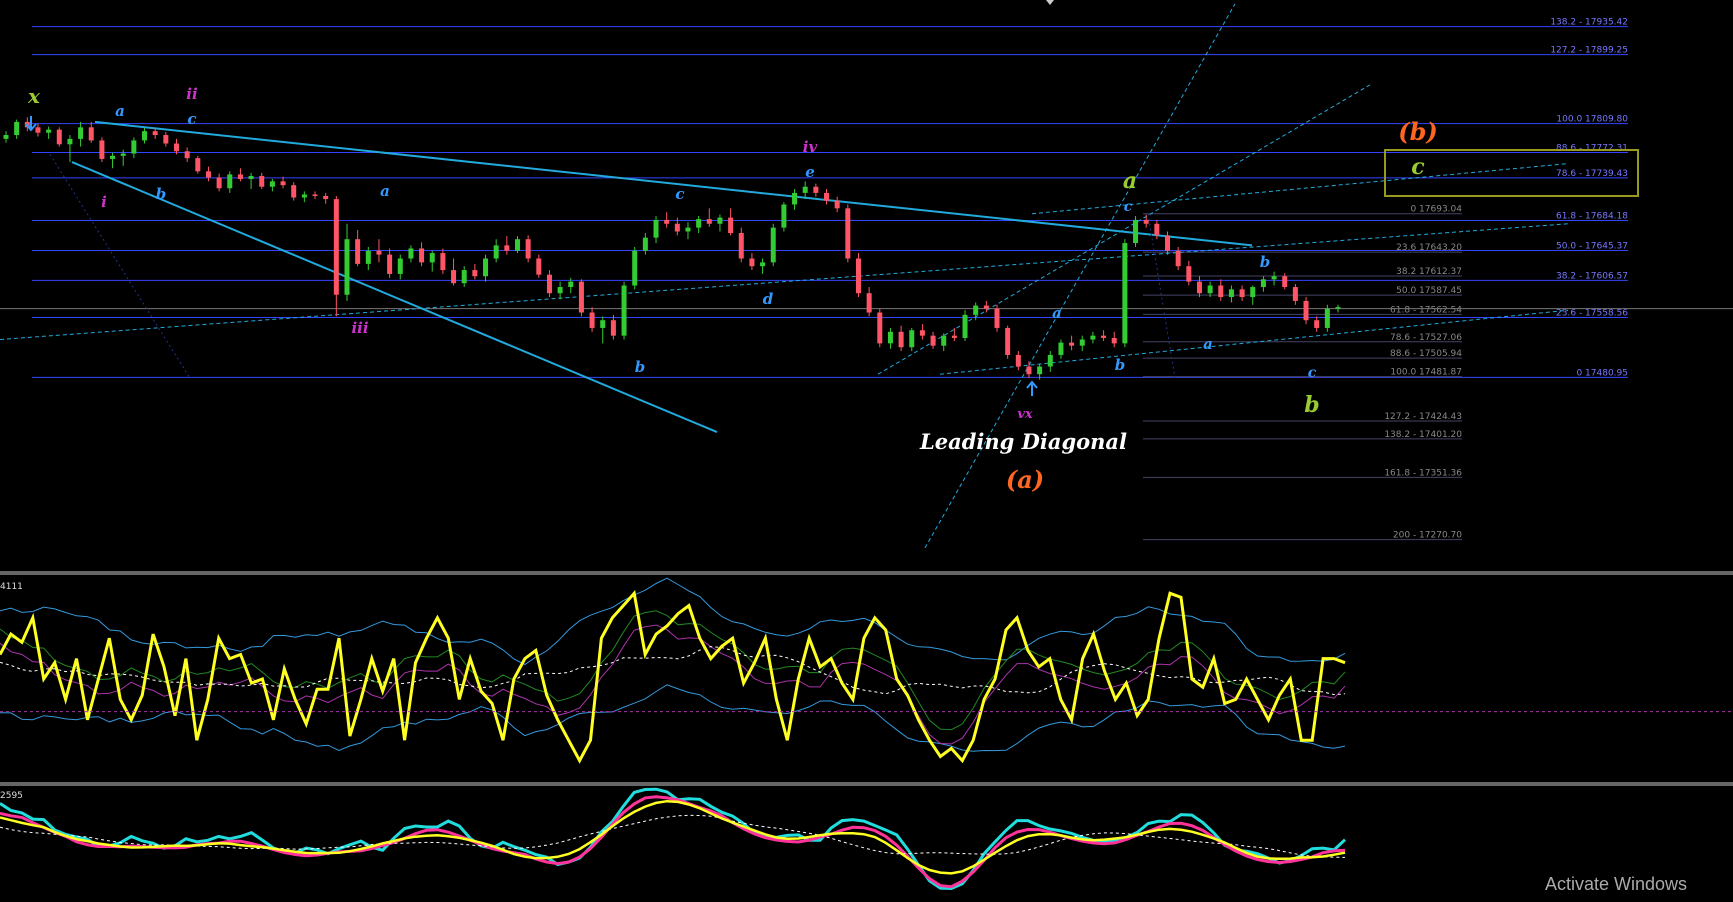 Image resolution: width=1733 pixels, height=902 pixels. What do you see at coordinates (1426, 373) in the screenshot?
I see `fib-mid-label: 100.0 17481.87` at bounding box center [1426, 373].